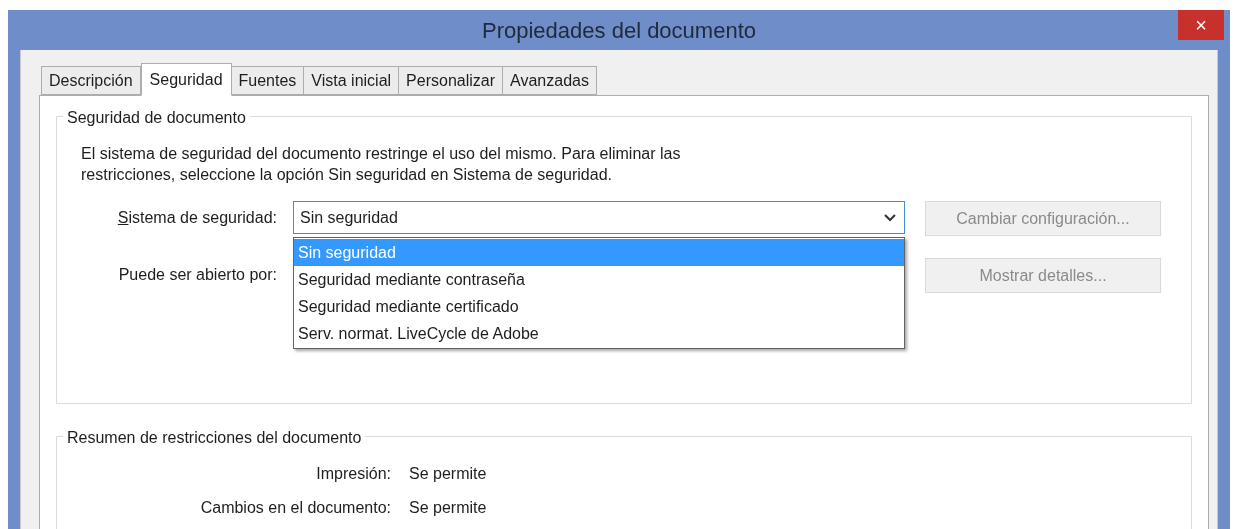  I want to click on tab: Avanzadas, so click(549, 80).